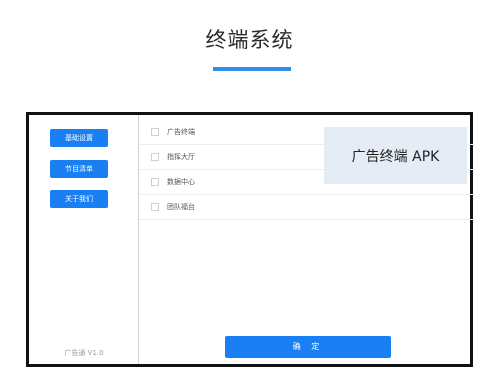  I want to click on list-item-label: 指挥大厅, so click(181, 157).